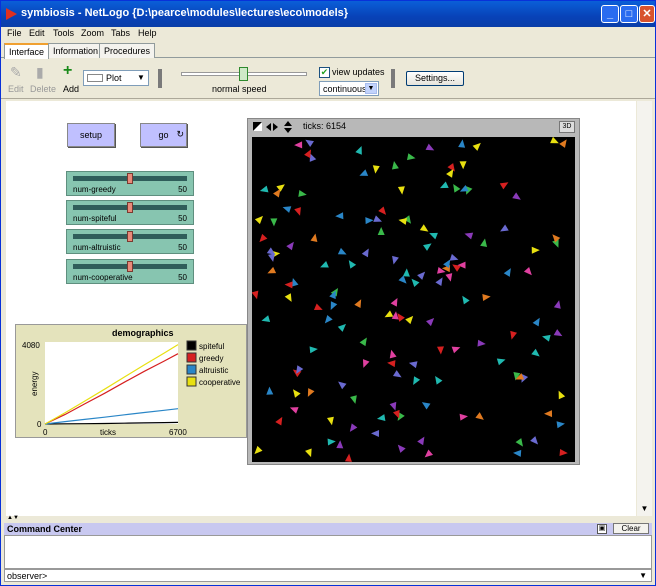 The height and width of the screenshot is (586, 656). Describe the element at coordinates (344, 576) in the screenshot. I see `command-input` at that location.